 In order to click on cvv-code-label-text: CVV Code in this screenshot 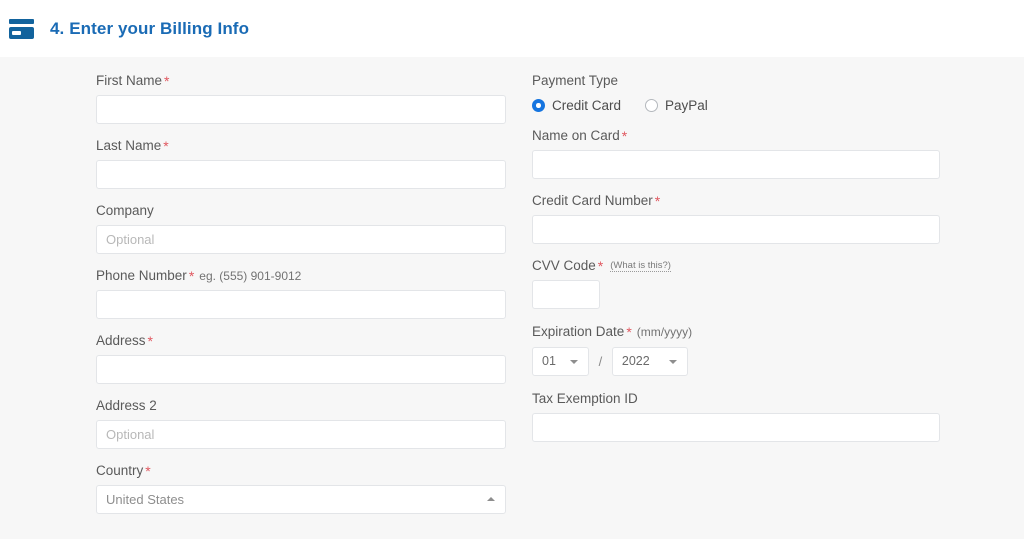, I will do `click(564, 265)`.